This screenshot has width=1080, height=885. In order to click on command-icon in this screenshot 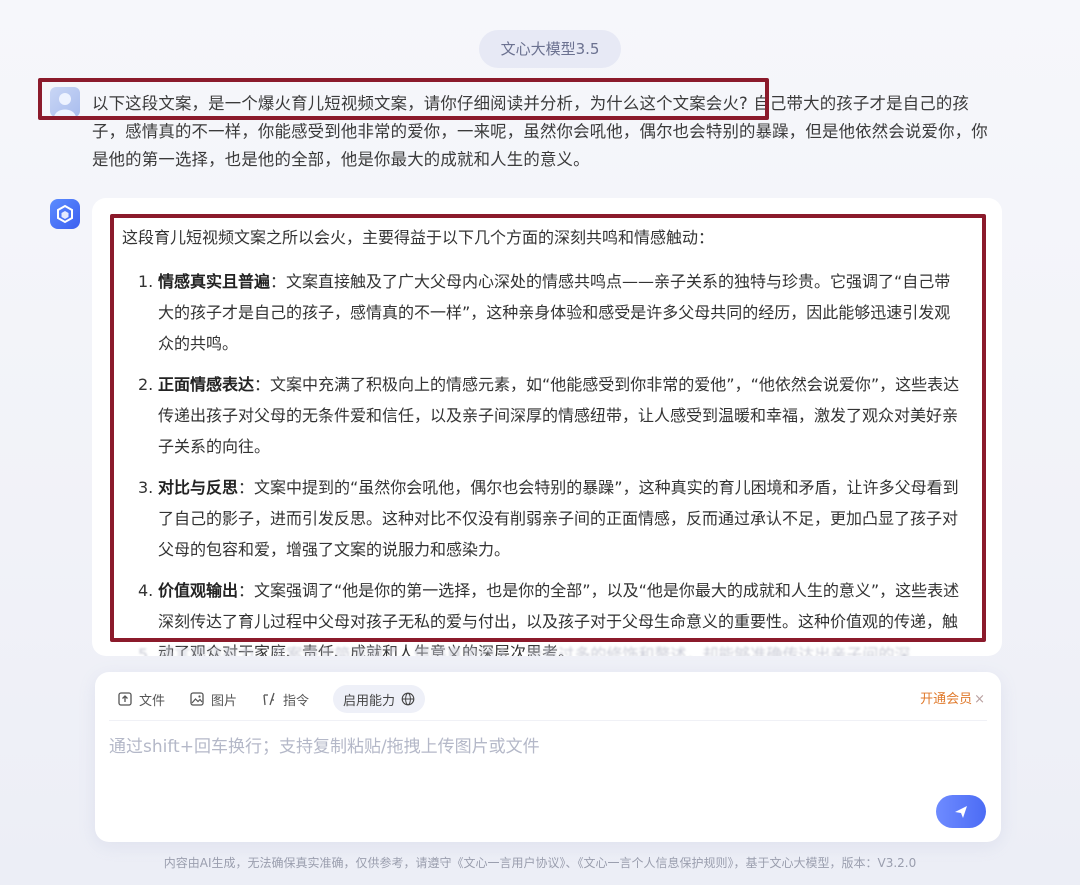, I will do `click(269, 699)`.